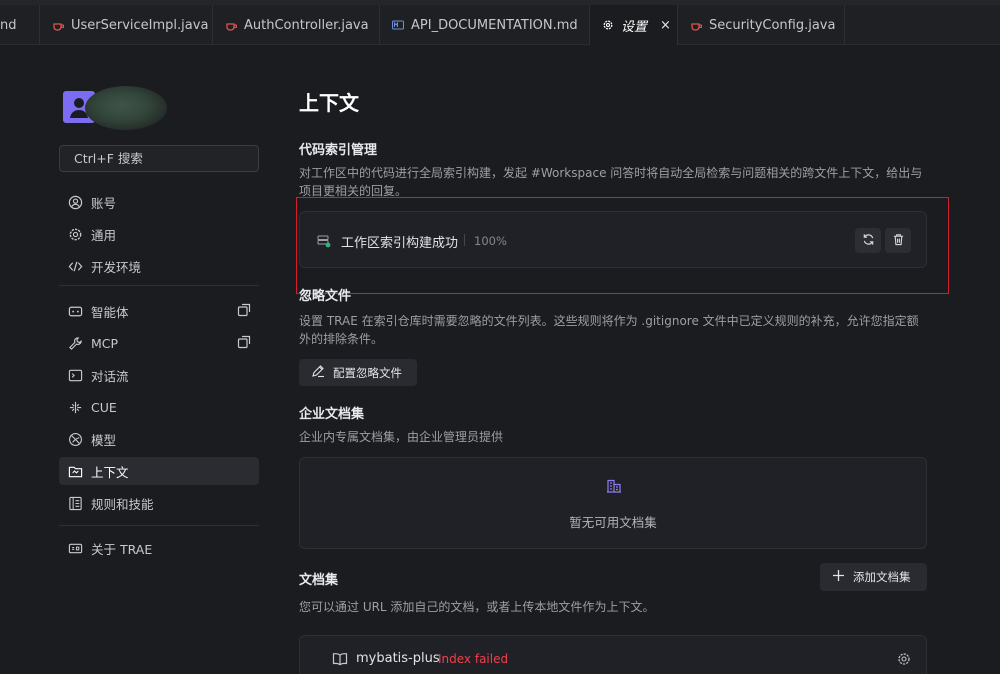  Describe the element at coordinates (613, 503) in the screenshot. I see `enterprise-docs-card` at that location.